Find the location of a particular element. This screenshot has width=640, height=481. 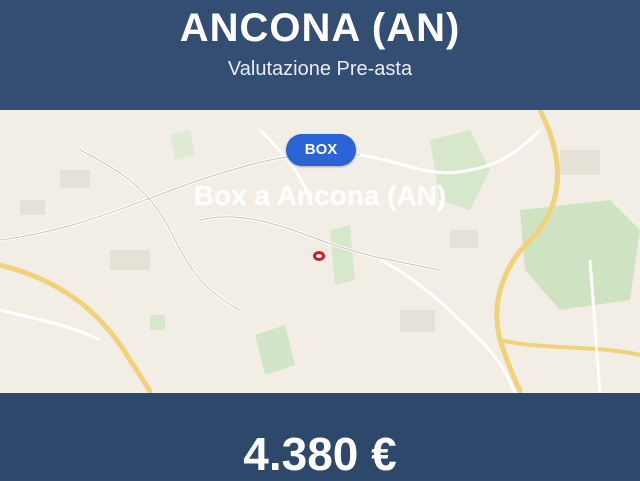

map-caption: Box a Ancona (AN) is located at coordinates (320, 195).